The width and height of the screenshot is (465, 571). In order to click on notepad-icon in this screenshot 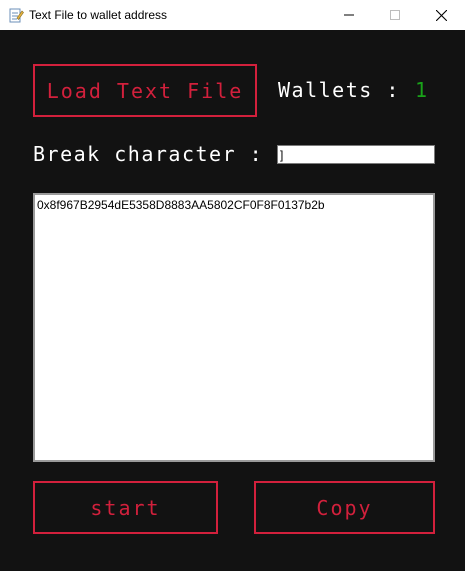, I will do `click(16, 15)`.